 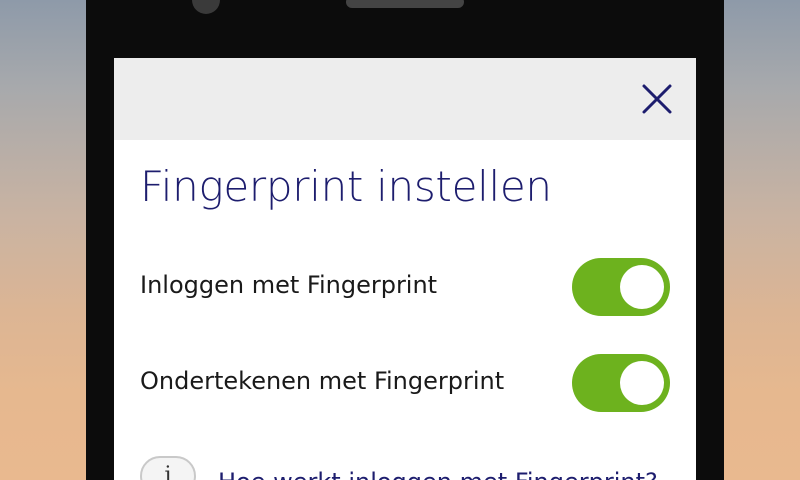 I want to click on earpiece-speaker, so click(x=405, y=4).